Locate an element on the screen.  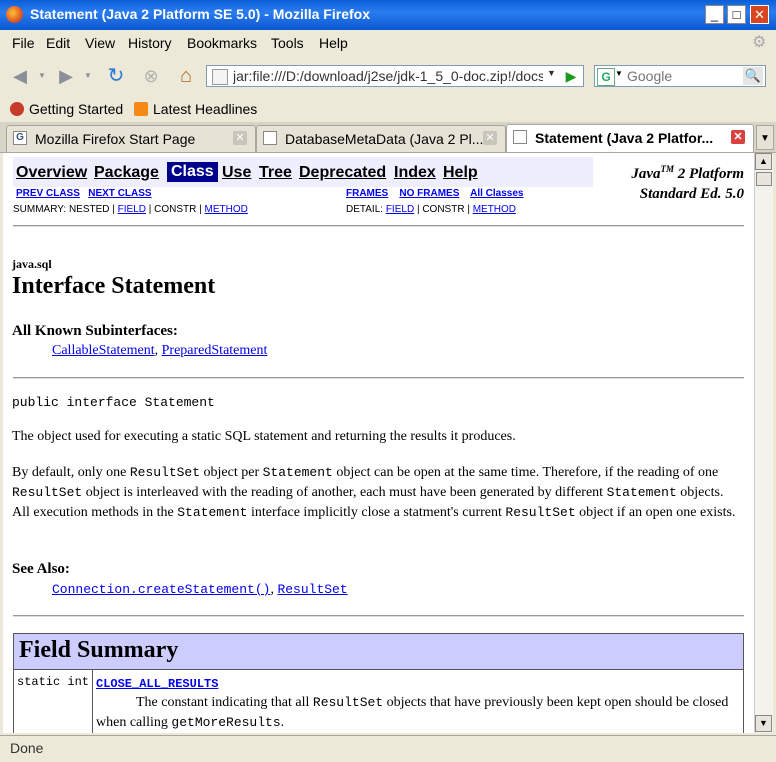
maximize-button: □ is located at coordinates (736, 14).